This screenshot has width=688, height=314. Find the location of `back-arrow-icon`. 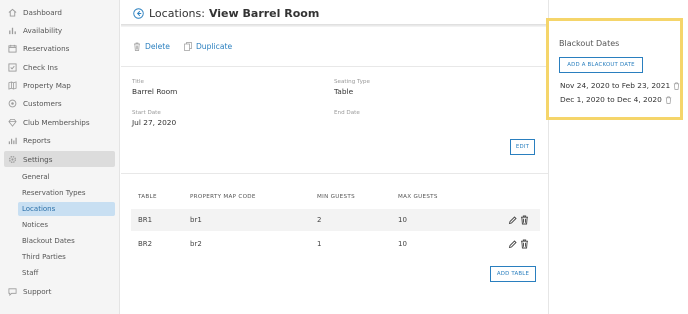

back-arrow-icon is located at coordinates (138, 13).